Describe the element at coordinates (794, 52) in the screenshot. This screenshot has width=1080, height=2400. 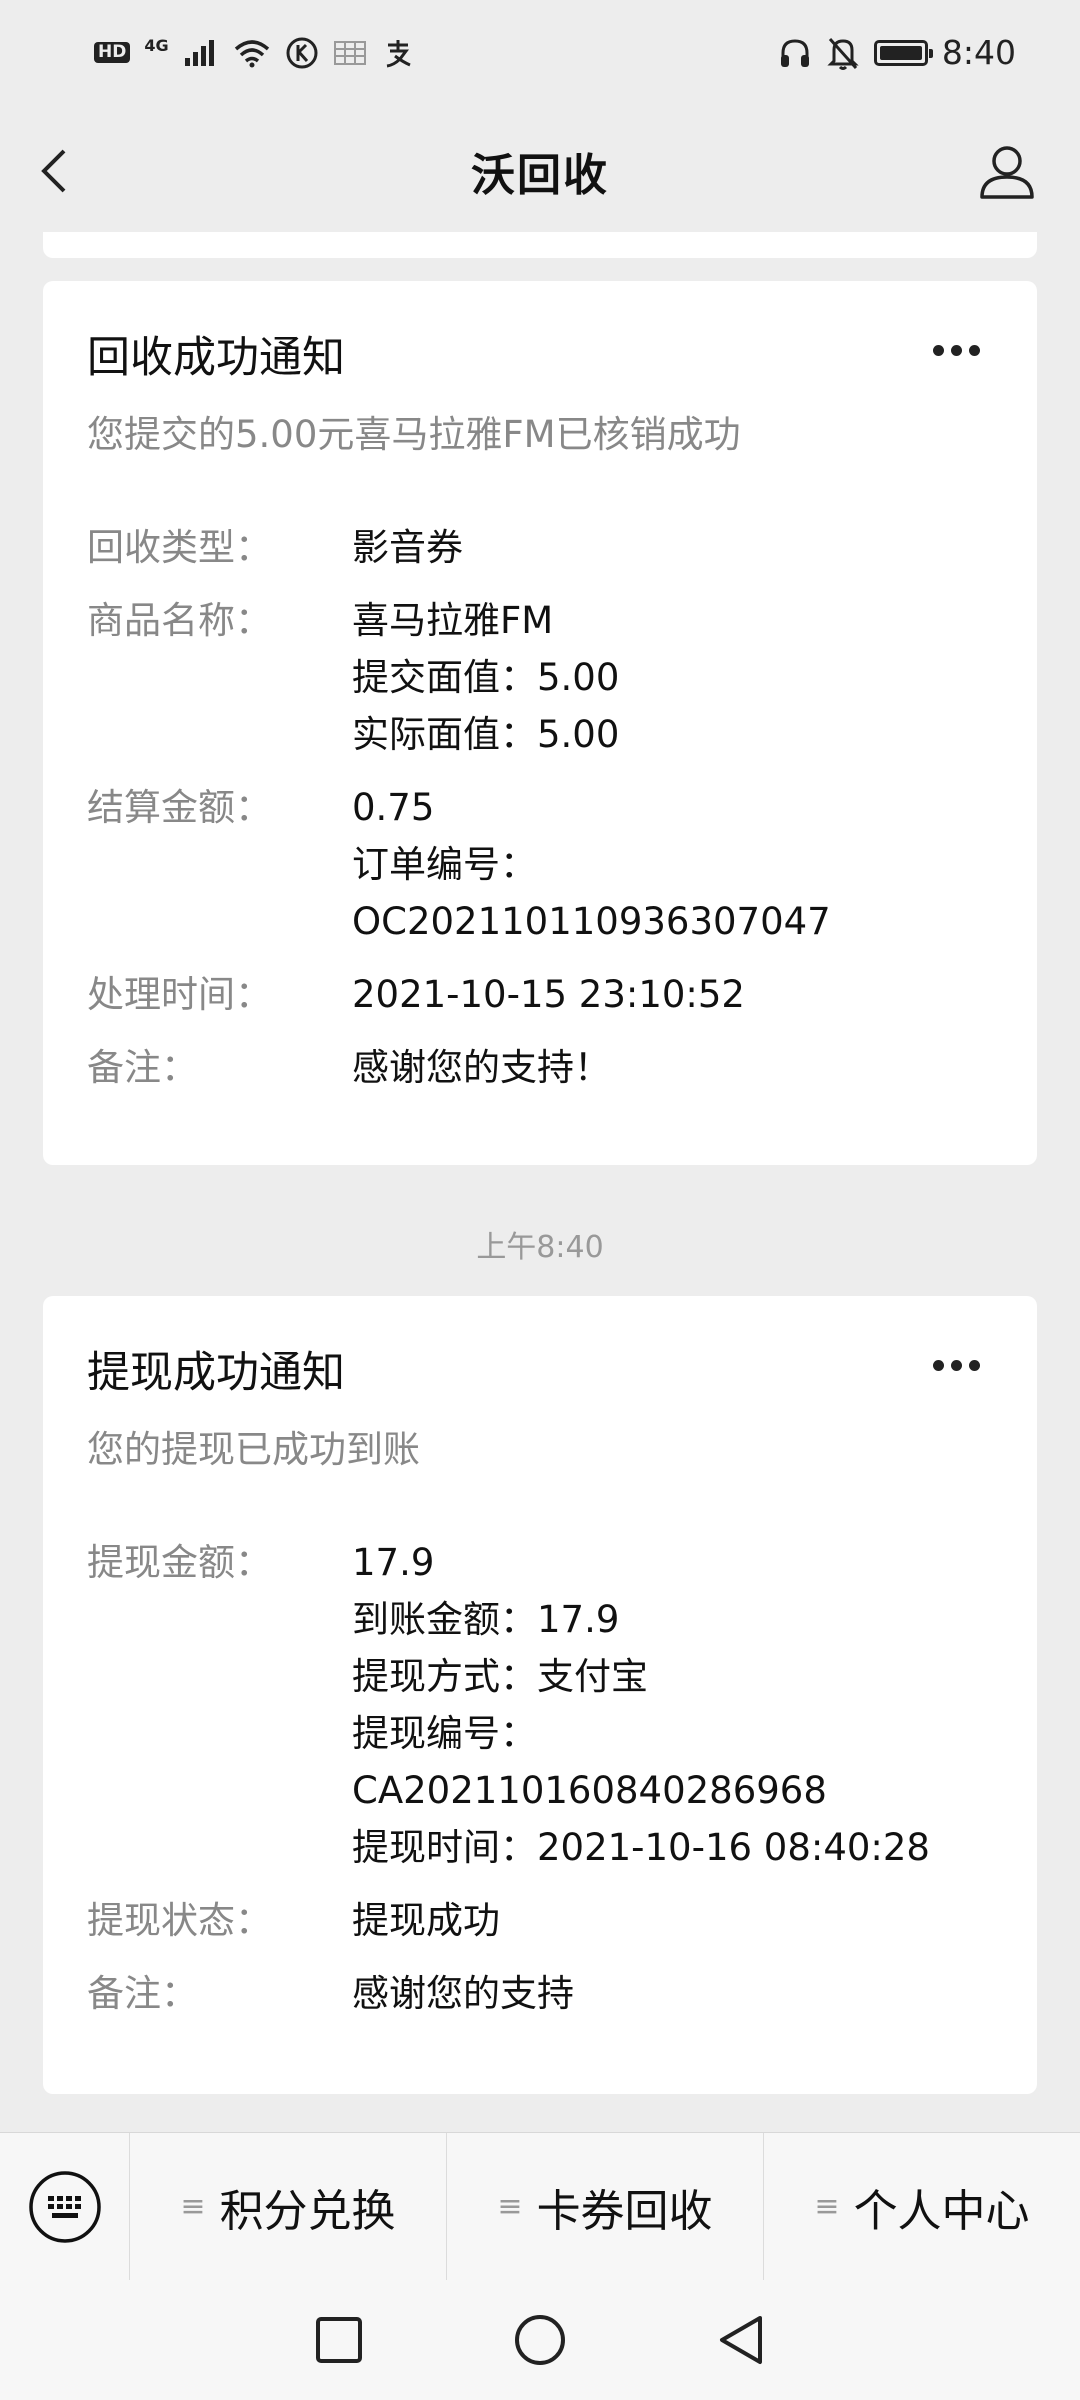
I see `headphones-icon` at that location.